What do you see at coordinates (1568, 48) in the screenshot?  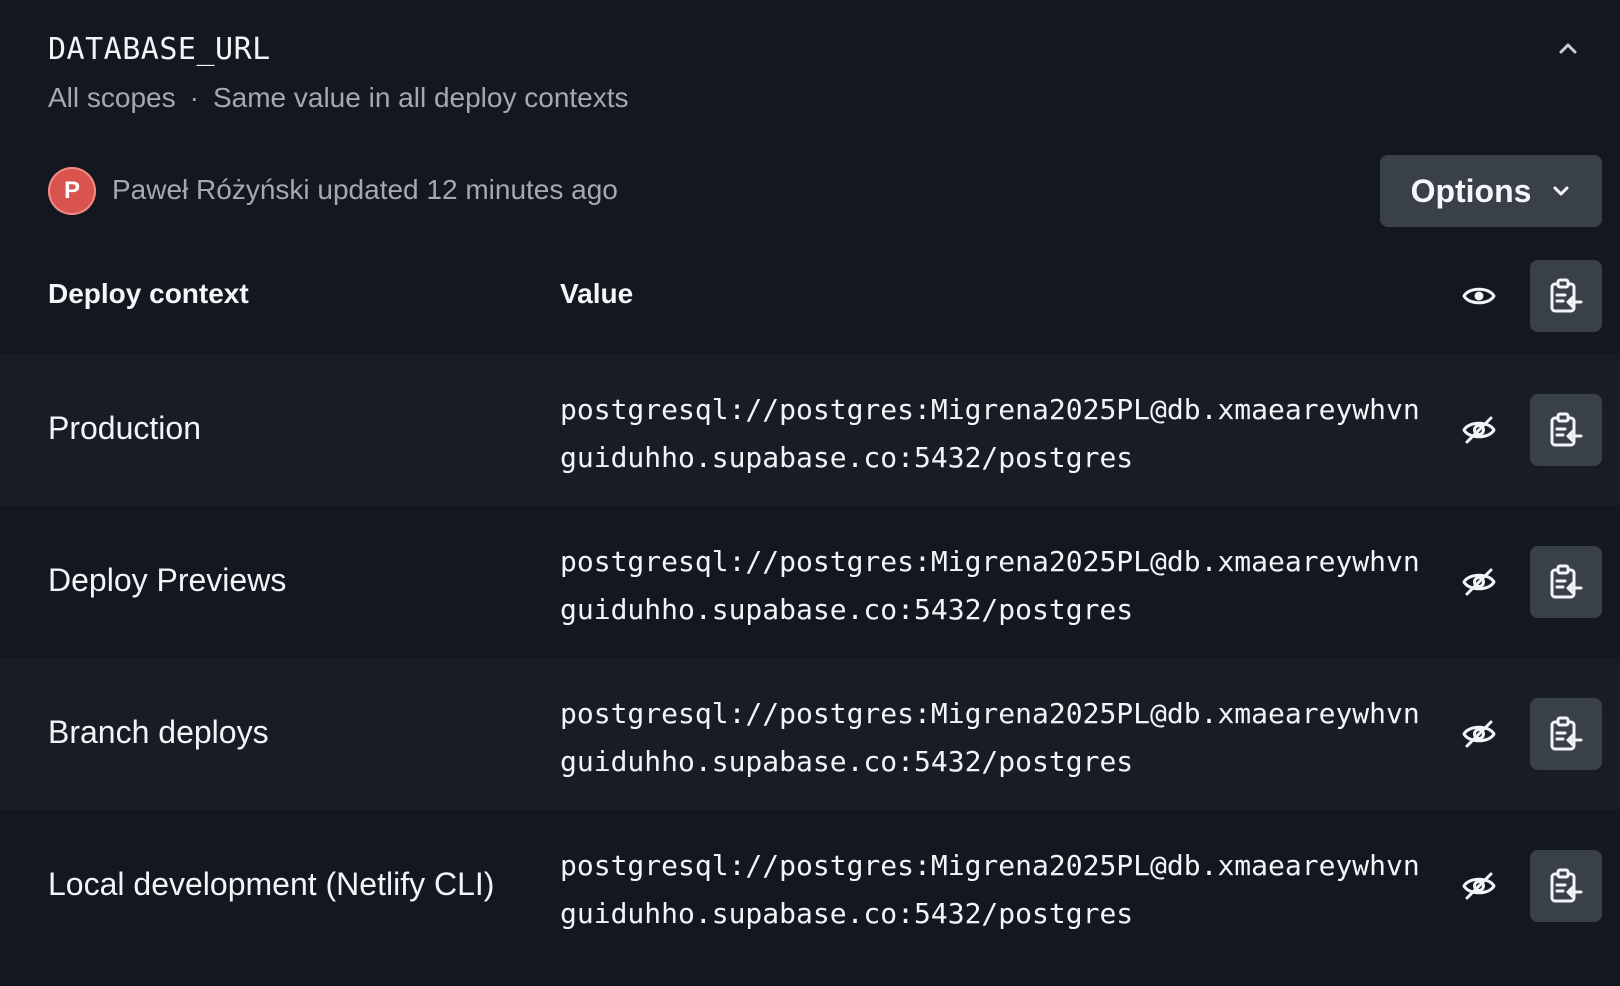 I see `chevron-up-icon` at bounding box center [1568, 48].